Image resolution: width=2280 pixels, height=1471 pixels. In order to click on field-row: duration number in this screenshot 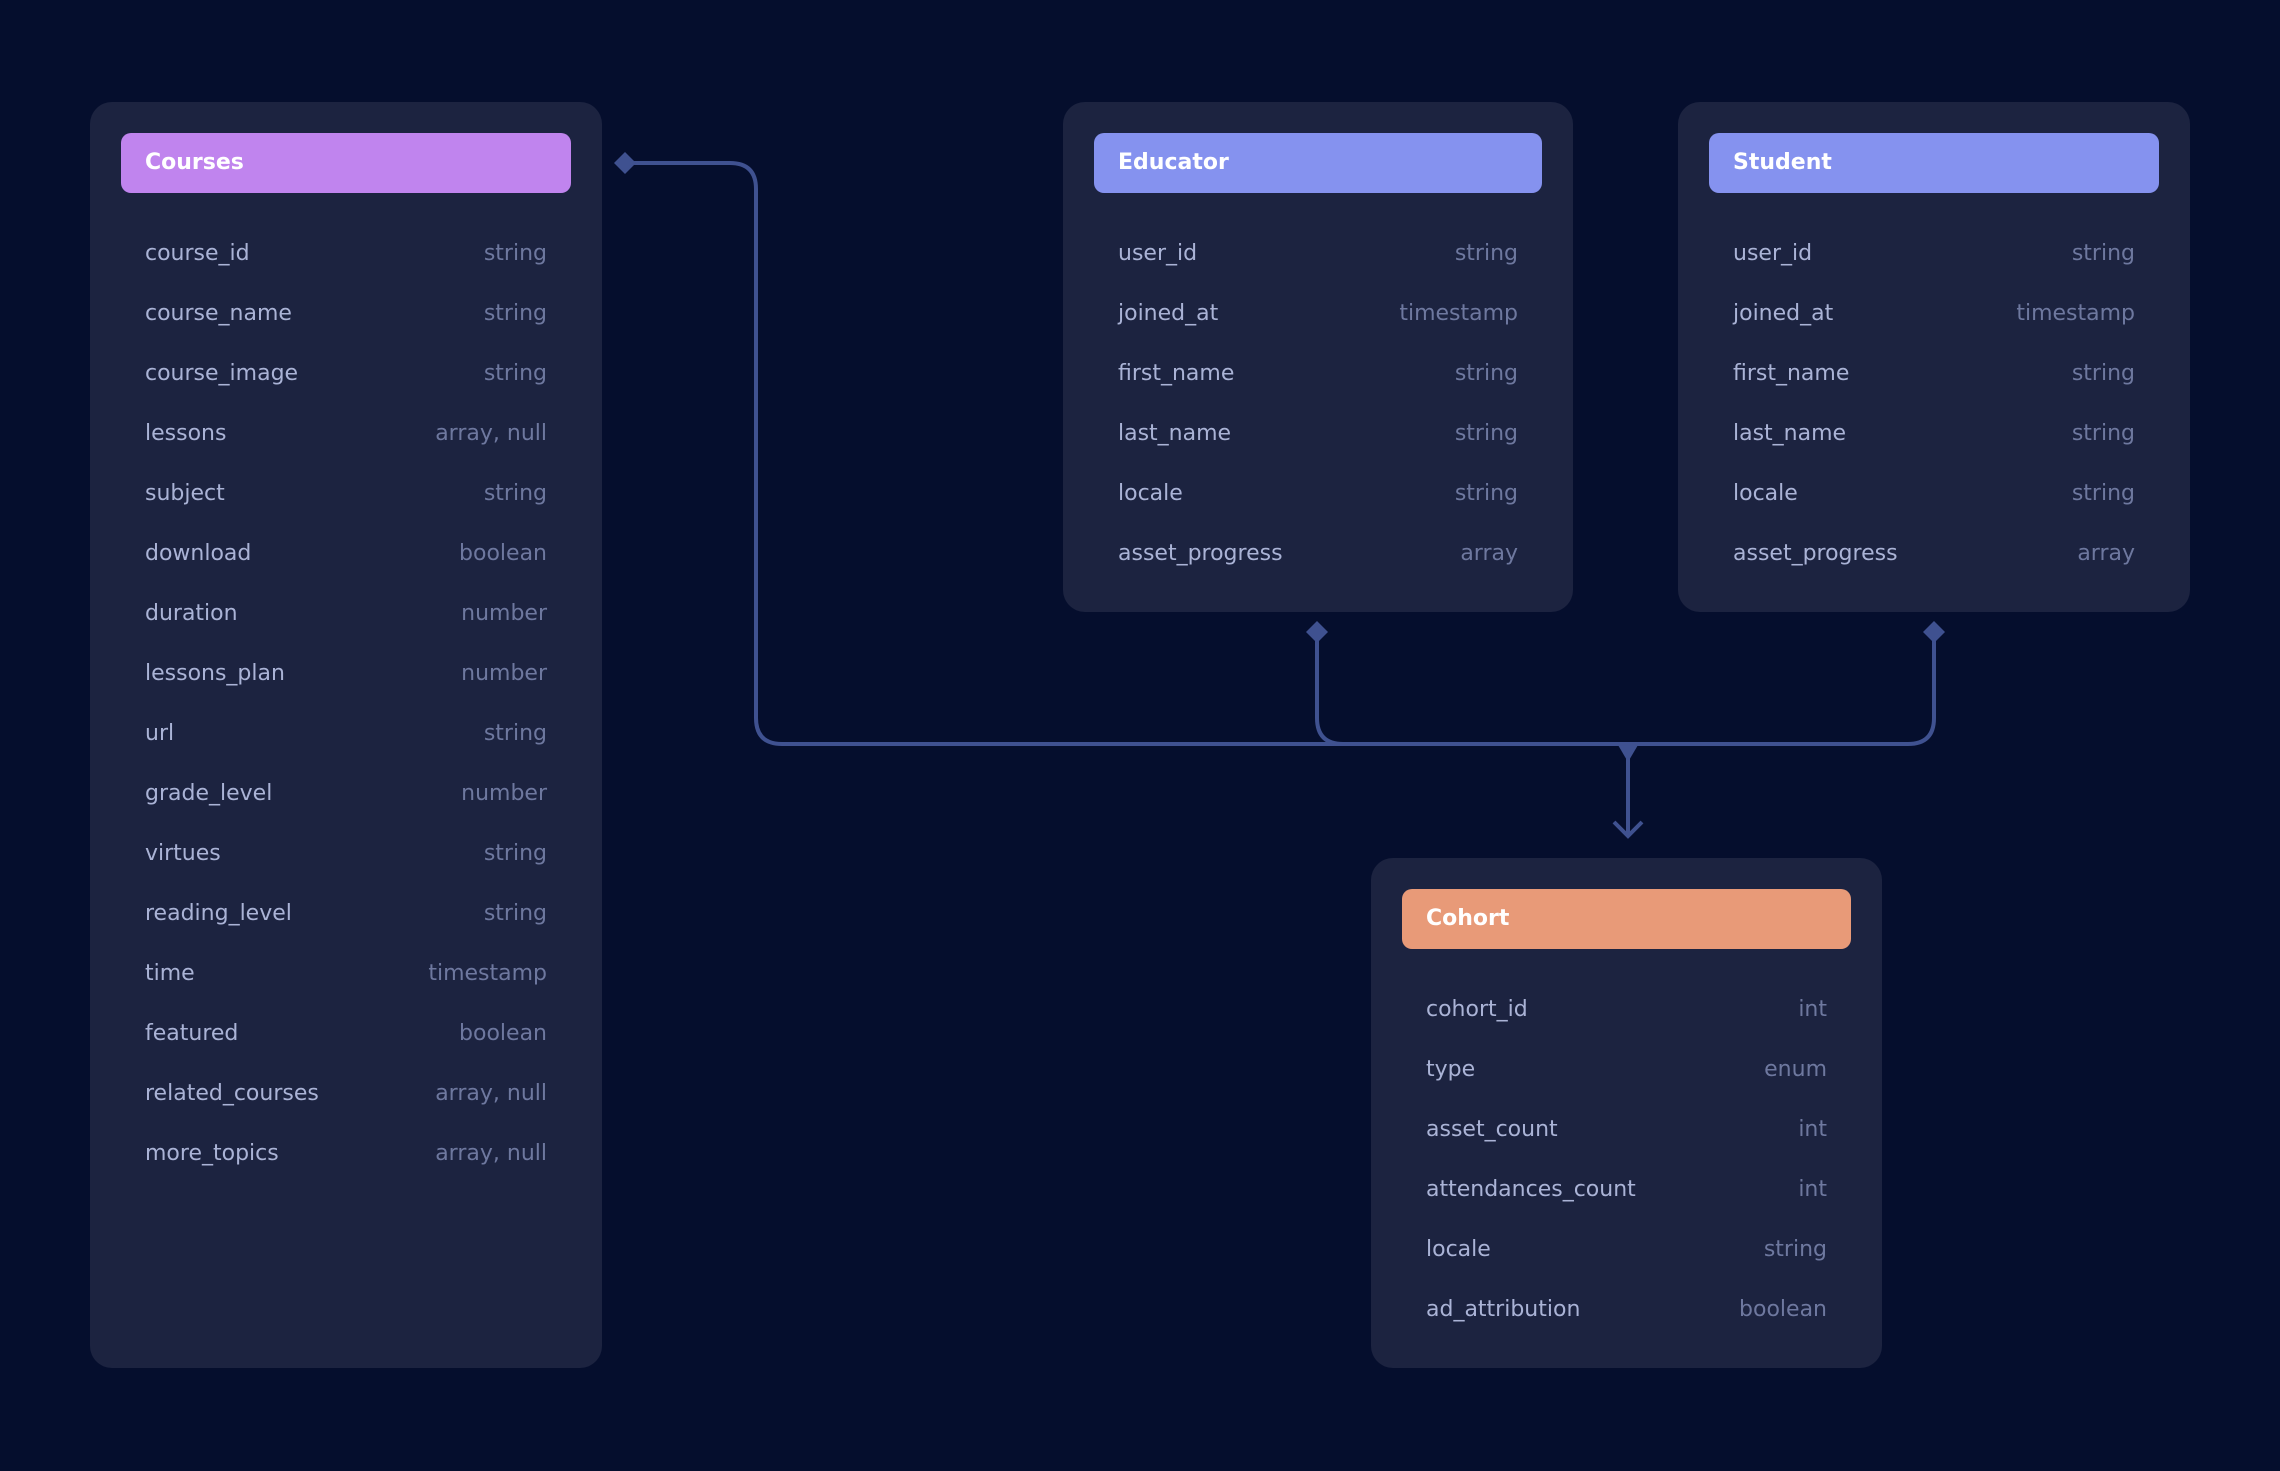, I will do `click(346, 613)`.